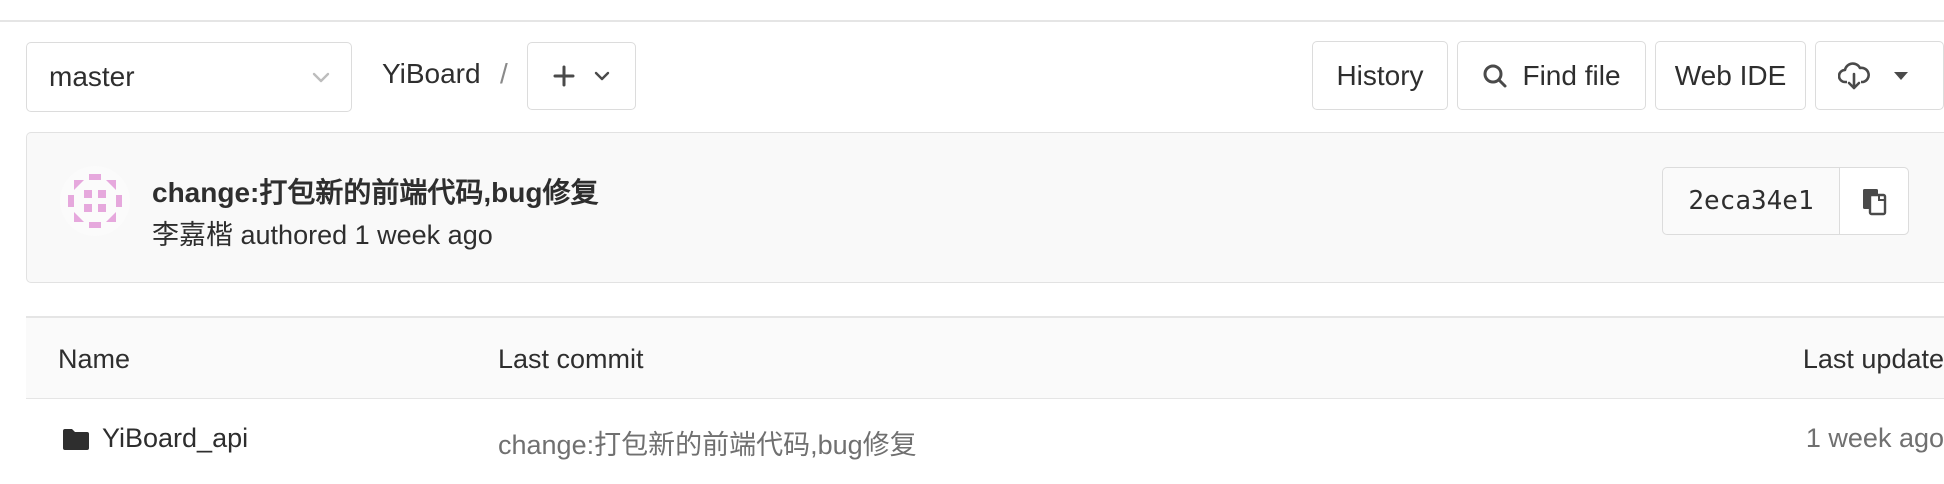 This screenshot has height=484, width=1944. I want to click on web-ide-button: Web IDE, so click(1730, 75).